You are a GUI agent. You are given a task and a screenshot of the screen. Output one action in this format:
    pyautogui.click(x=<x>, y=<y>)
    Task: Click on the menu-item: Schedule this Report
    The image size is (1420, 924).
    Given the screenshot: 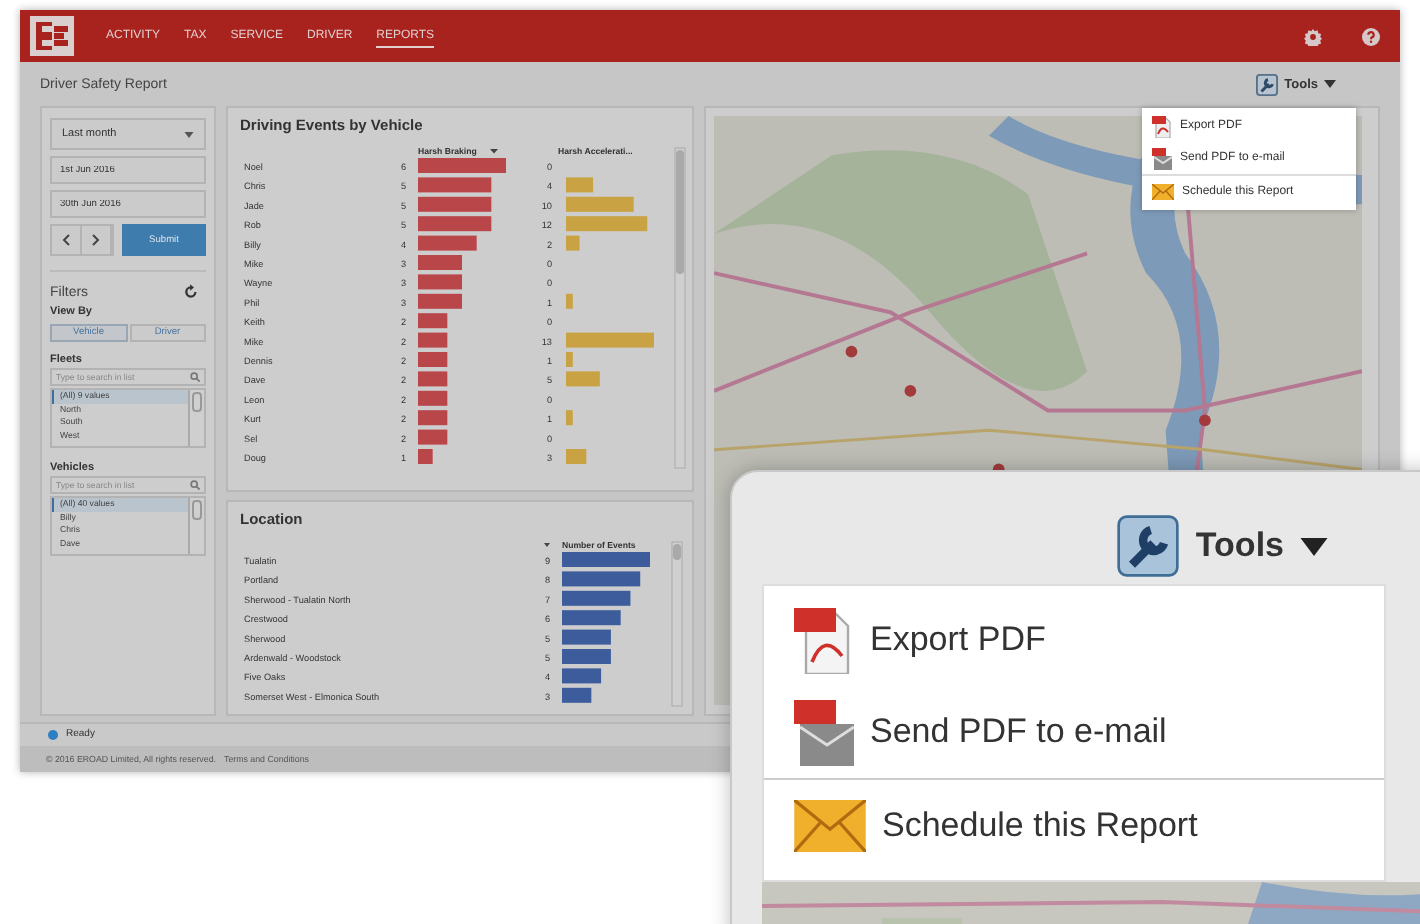 What is the action you would take?
    pyautogui.click(x=1074, y=825)
    